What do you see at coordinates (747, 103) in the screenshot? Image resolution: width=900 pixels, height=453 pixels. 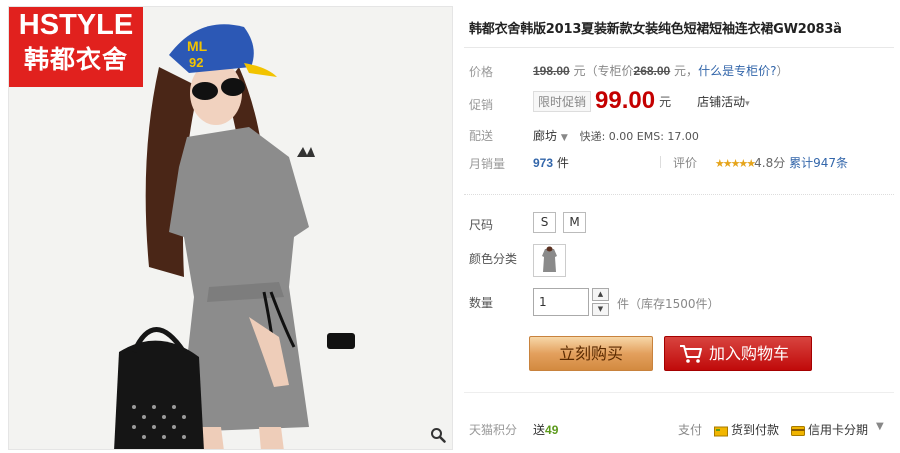 I see `chevron-down-icon: ▾` at bounding box center [747, 103].